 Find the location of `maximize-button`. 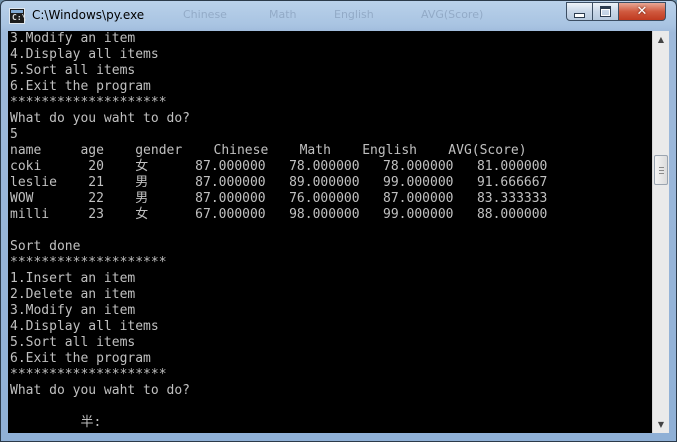

maximize-button is located at coordinates (605, 11).